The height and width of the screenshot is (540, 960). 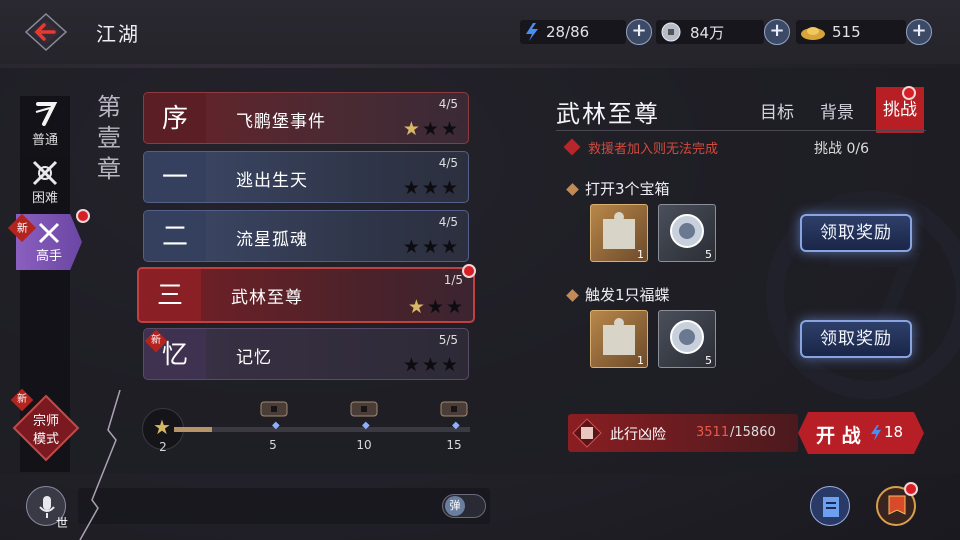 I want to click on chat-input, so click(x=284, y=506).